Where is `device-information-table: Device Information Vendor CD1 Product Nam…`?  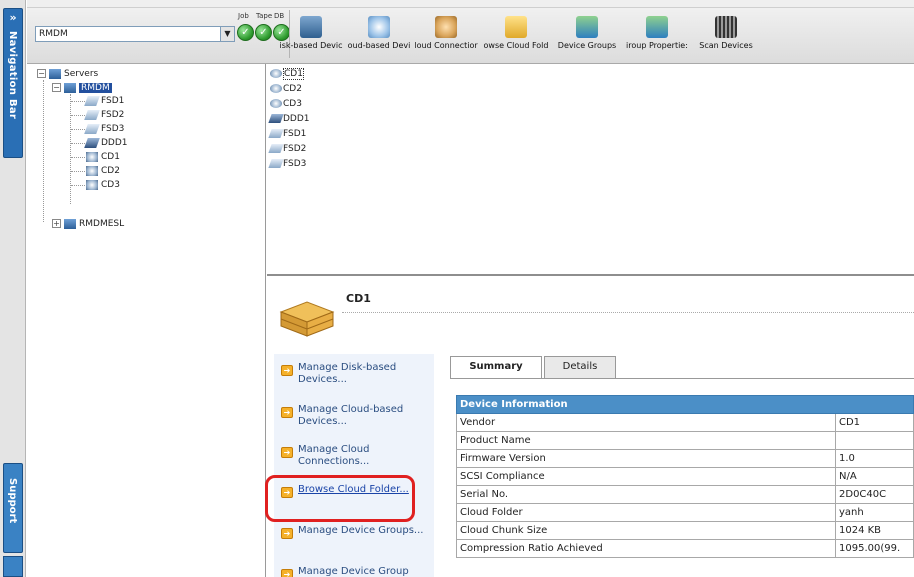 device-information-table: Device Information Vendor CD1 Product Nam… is located at coordinates (685, 476).